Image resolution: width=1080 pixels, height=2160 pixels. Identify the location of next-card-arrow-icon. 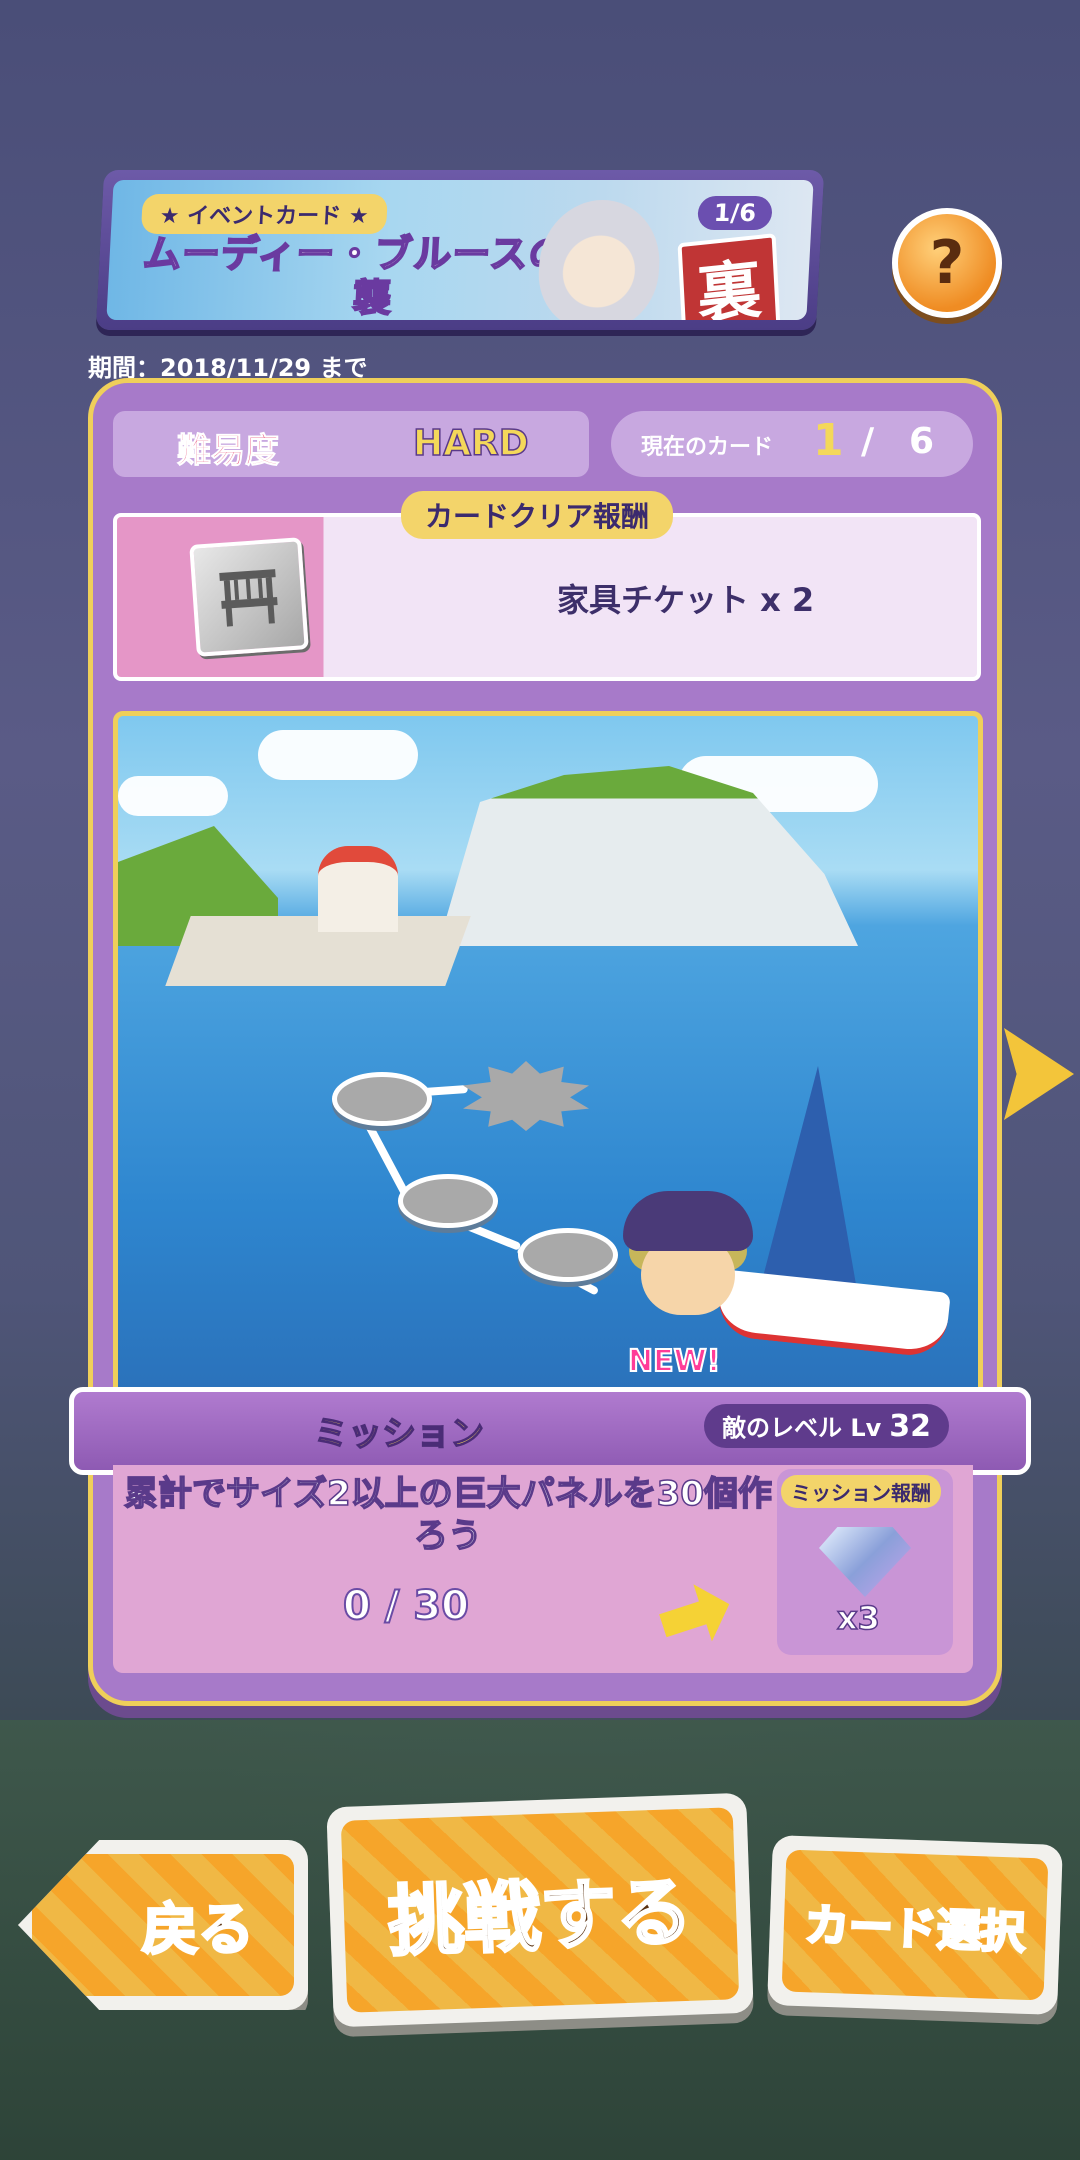
(1039, 1074).